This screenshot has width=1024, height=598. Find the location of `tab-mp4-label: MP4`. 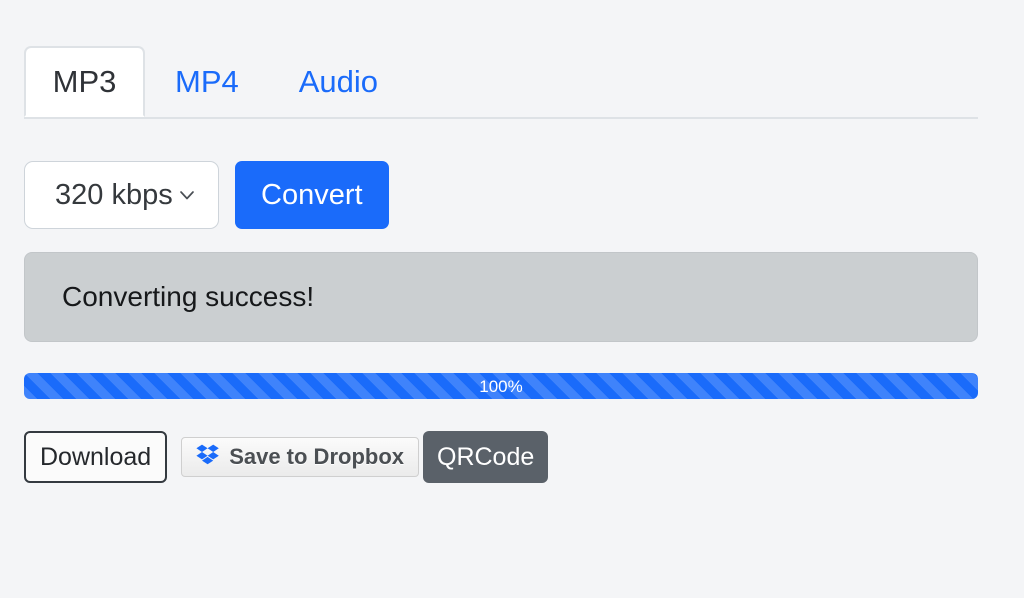

tab-mp4-label: MP4 is located at coordinates (207, 81).